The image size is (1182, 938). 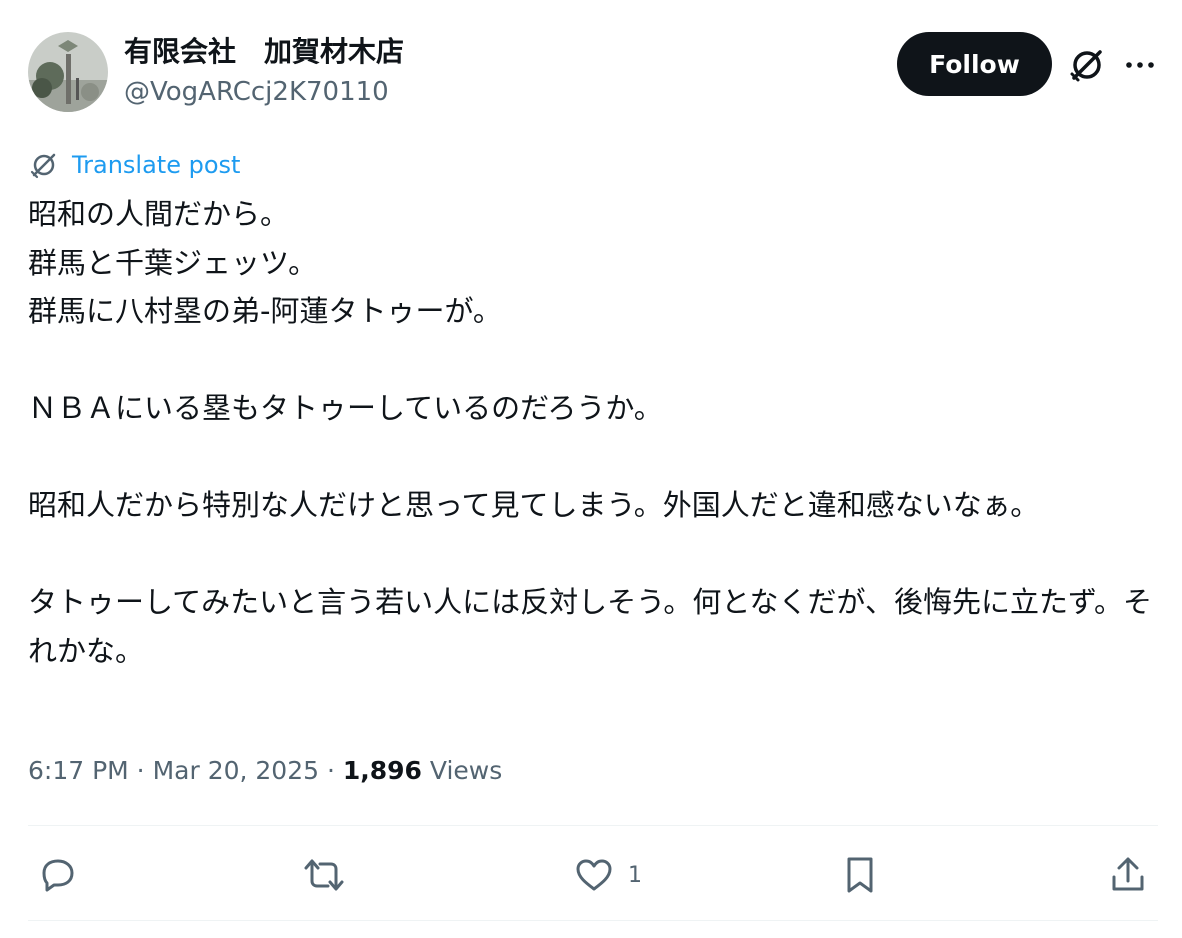 I want to click on reply-icon, so click(x=58, y=875).